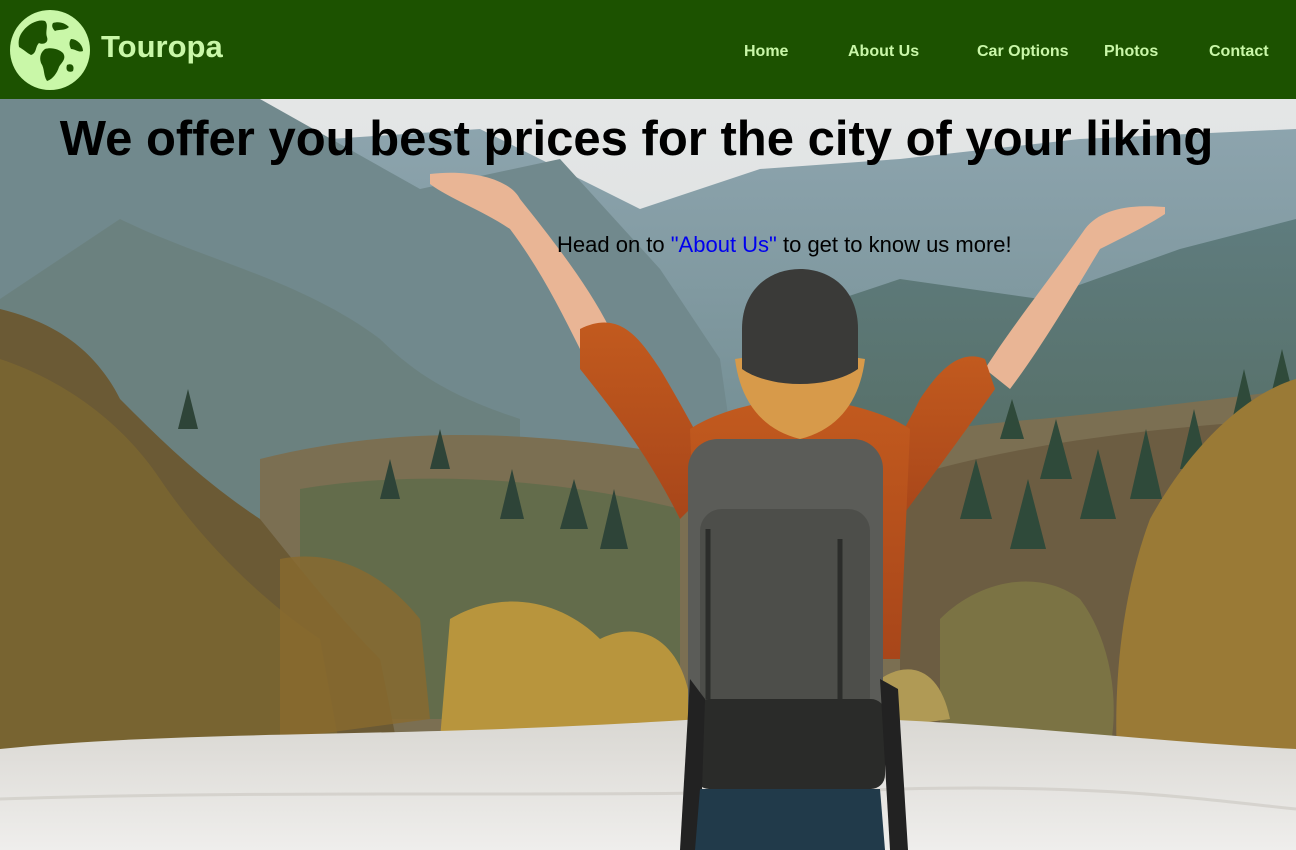 The height and width of the screenshot is (850, 1296). Describe the element at coordinates (1131, 52) in the screenshot. I see `nav-photos-link: Photos` at that location.